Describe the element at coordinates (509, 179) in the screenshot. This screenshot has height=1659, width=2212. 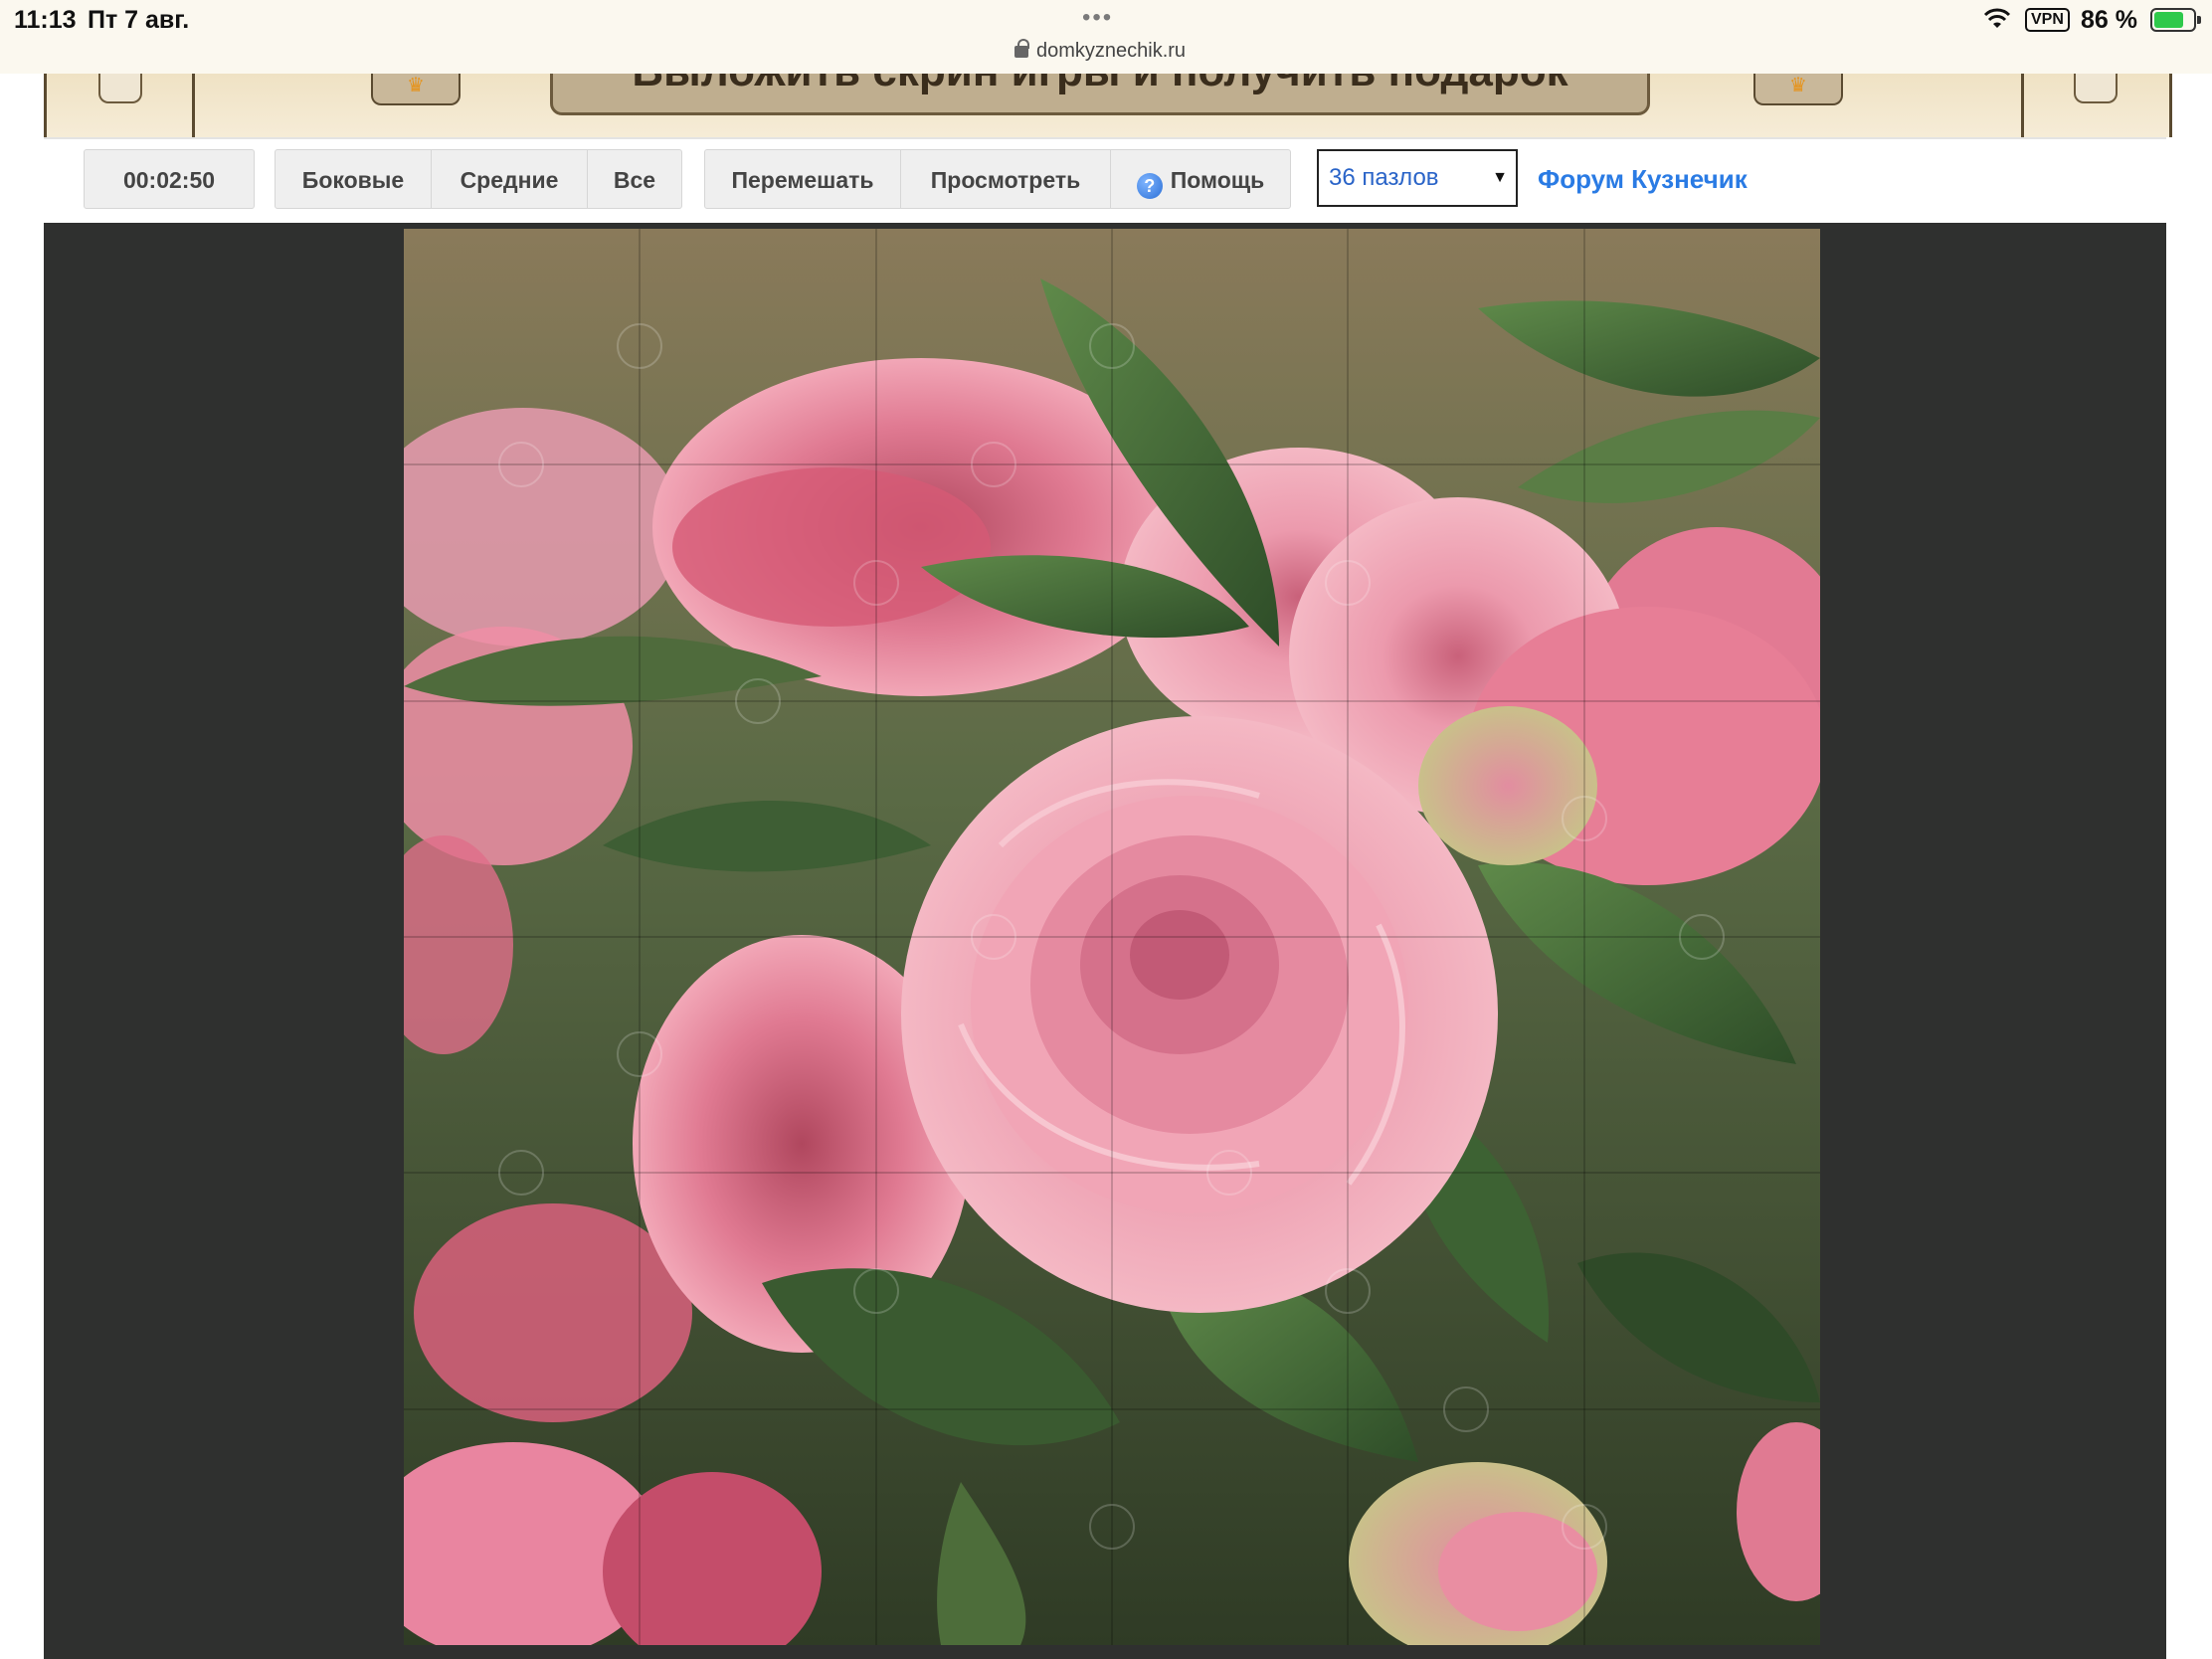
I see `middle-pieces-button: Средние` at that location.